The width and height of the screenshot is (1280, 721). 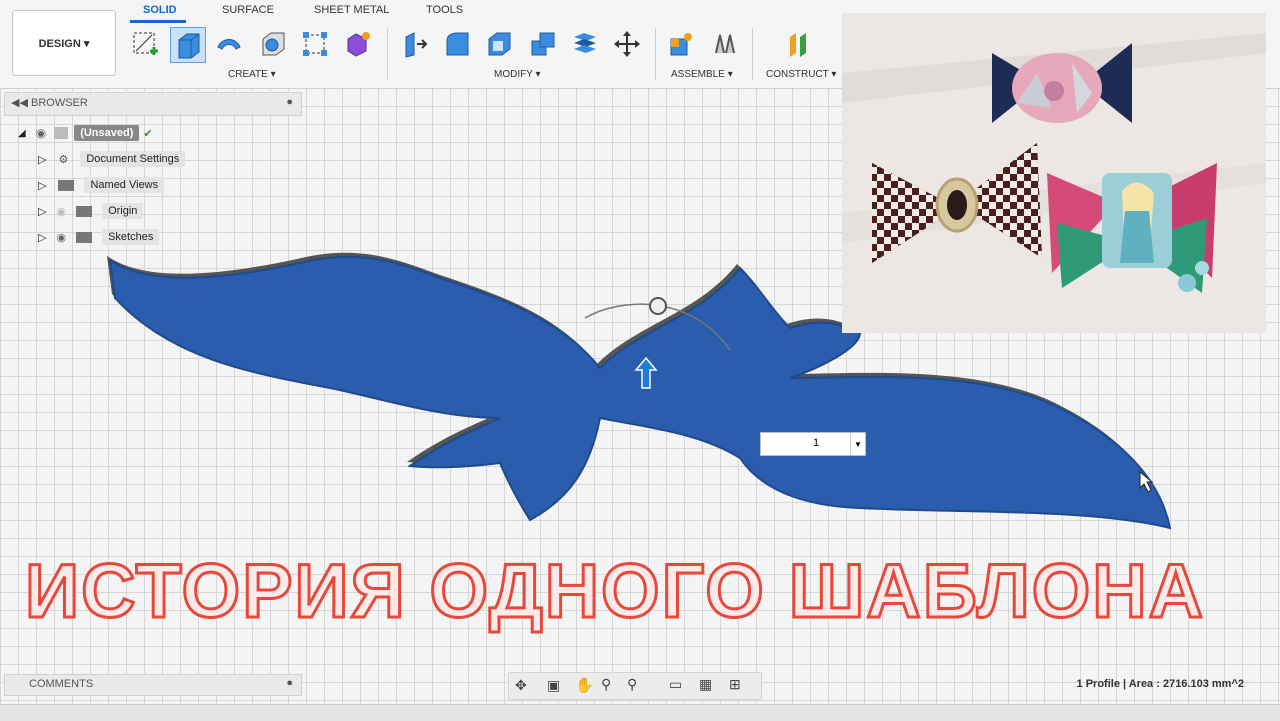 What do you see at coordinates (289, 683) in the screenshot?
I see `add-comment-icon: ●` at bounding box center [289, 683].